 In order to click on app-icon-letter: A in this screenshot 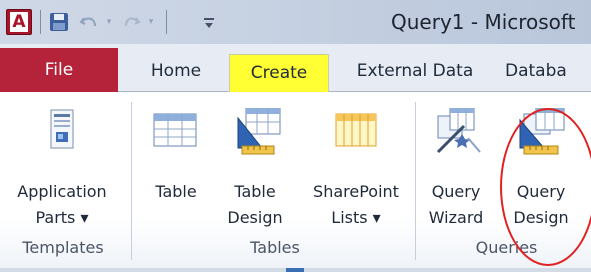, I will do `click(19, 22)`.